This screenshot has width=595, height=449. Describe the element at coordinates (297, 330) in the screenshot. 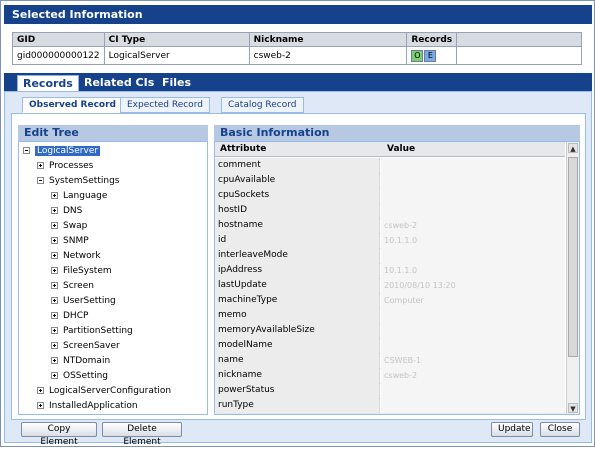

I see `attribute-cell: memoryAvailableSize` at that location.